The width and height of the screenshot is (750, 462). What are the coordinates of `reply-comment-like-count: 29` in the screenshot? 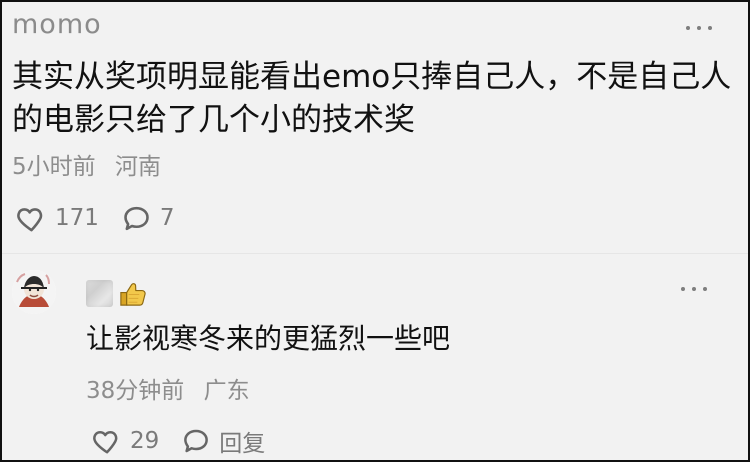 It's located at (145, 441).